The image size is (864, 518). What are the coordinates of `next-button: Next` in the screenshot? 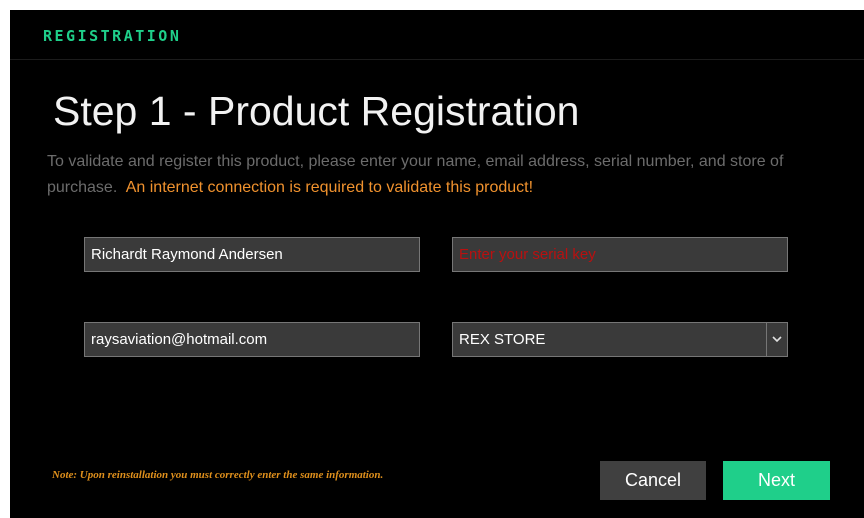 It's located at (776, 480).